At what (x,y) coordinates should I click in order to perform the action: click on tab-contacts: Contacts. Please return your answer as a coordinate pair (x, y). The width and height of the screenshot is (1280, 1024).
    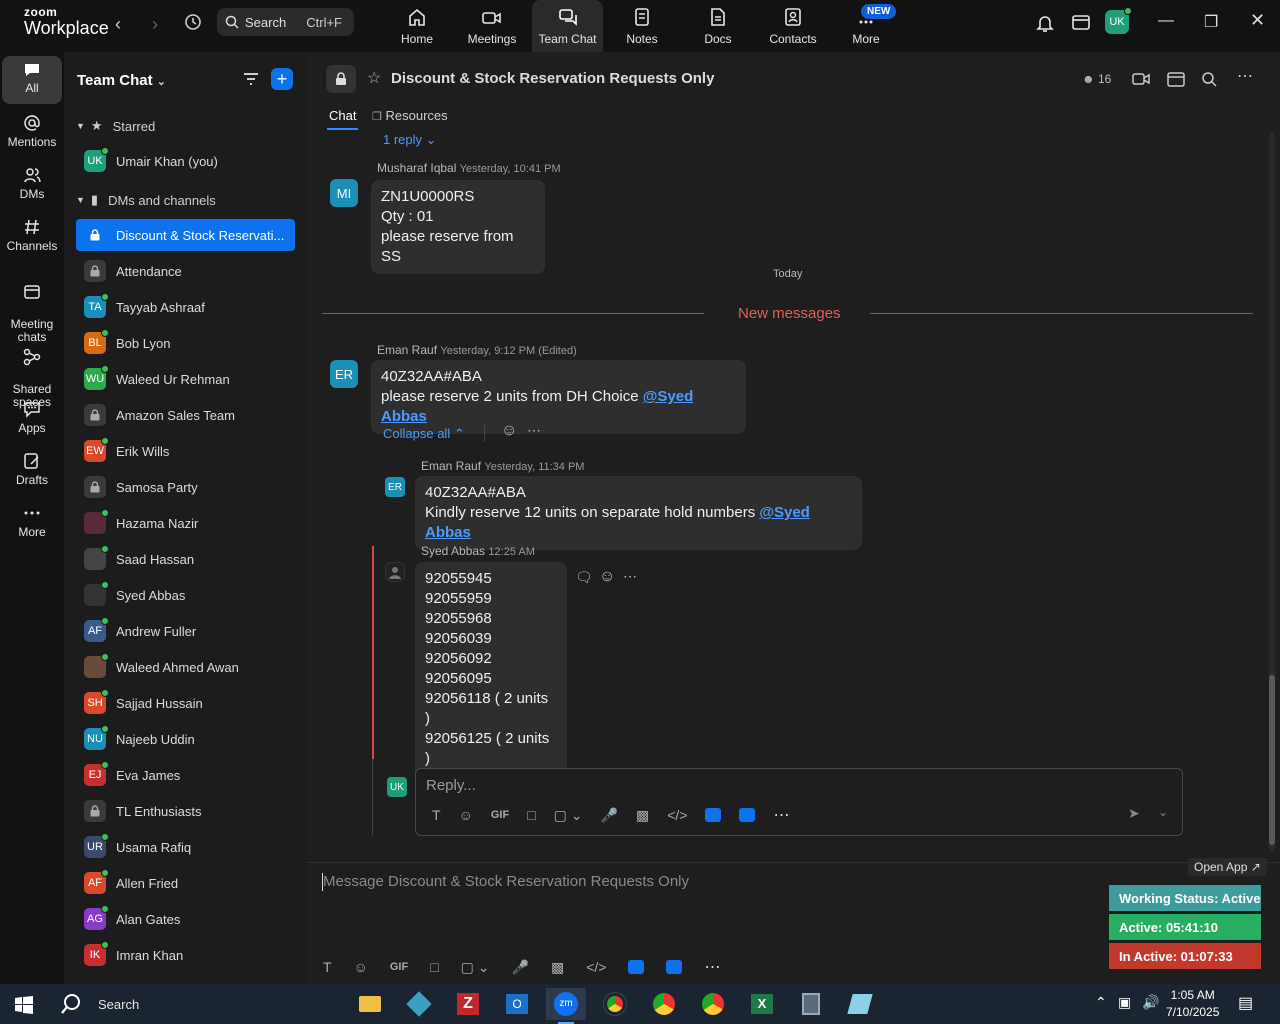
    Looking at the image, I should click on (793, 26).